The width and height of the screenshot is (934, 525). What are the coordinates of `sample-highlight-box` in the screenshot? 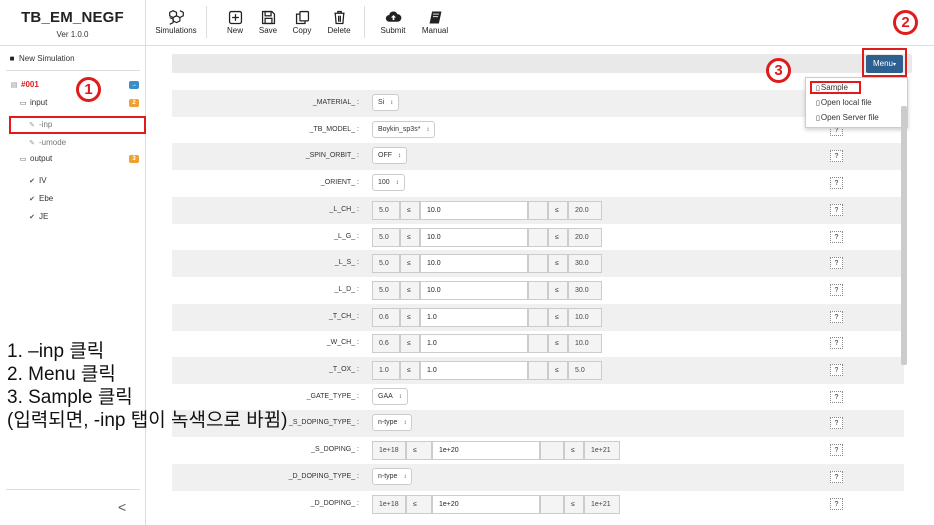 It's located at (835, 87).